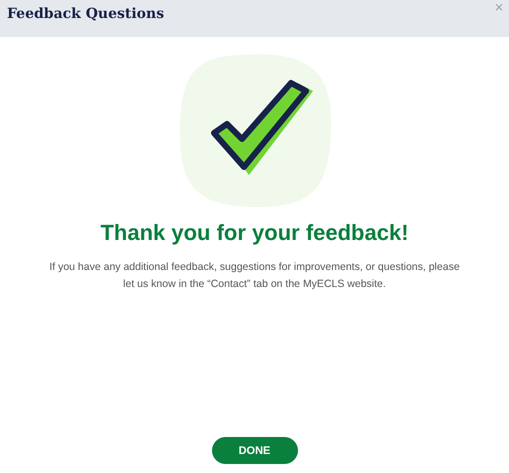  I want to click on checkmark-icon, so click(255, 130).